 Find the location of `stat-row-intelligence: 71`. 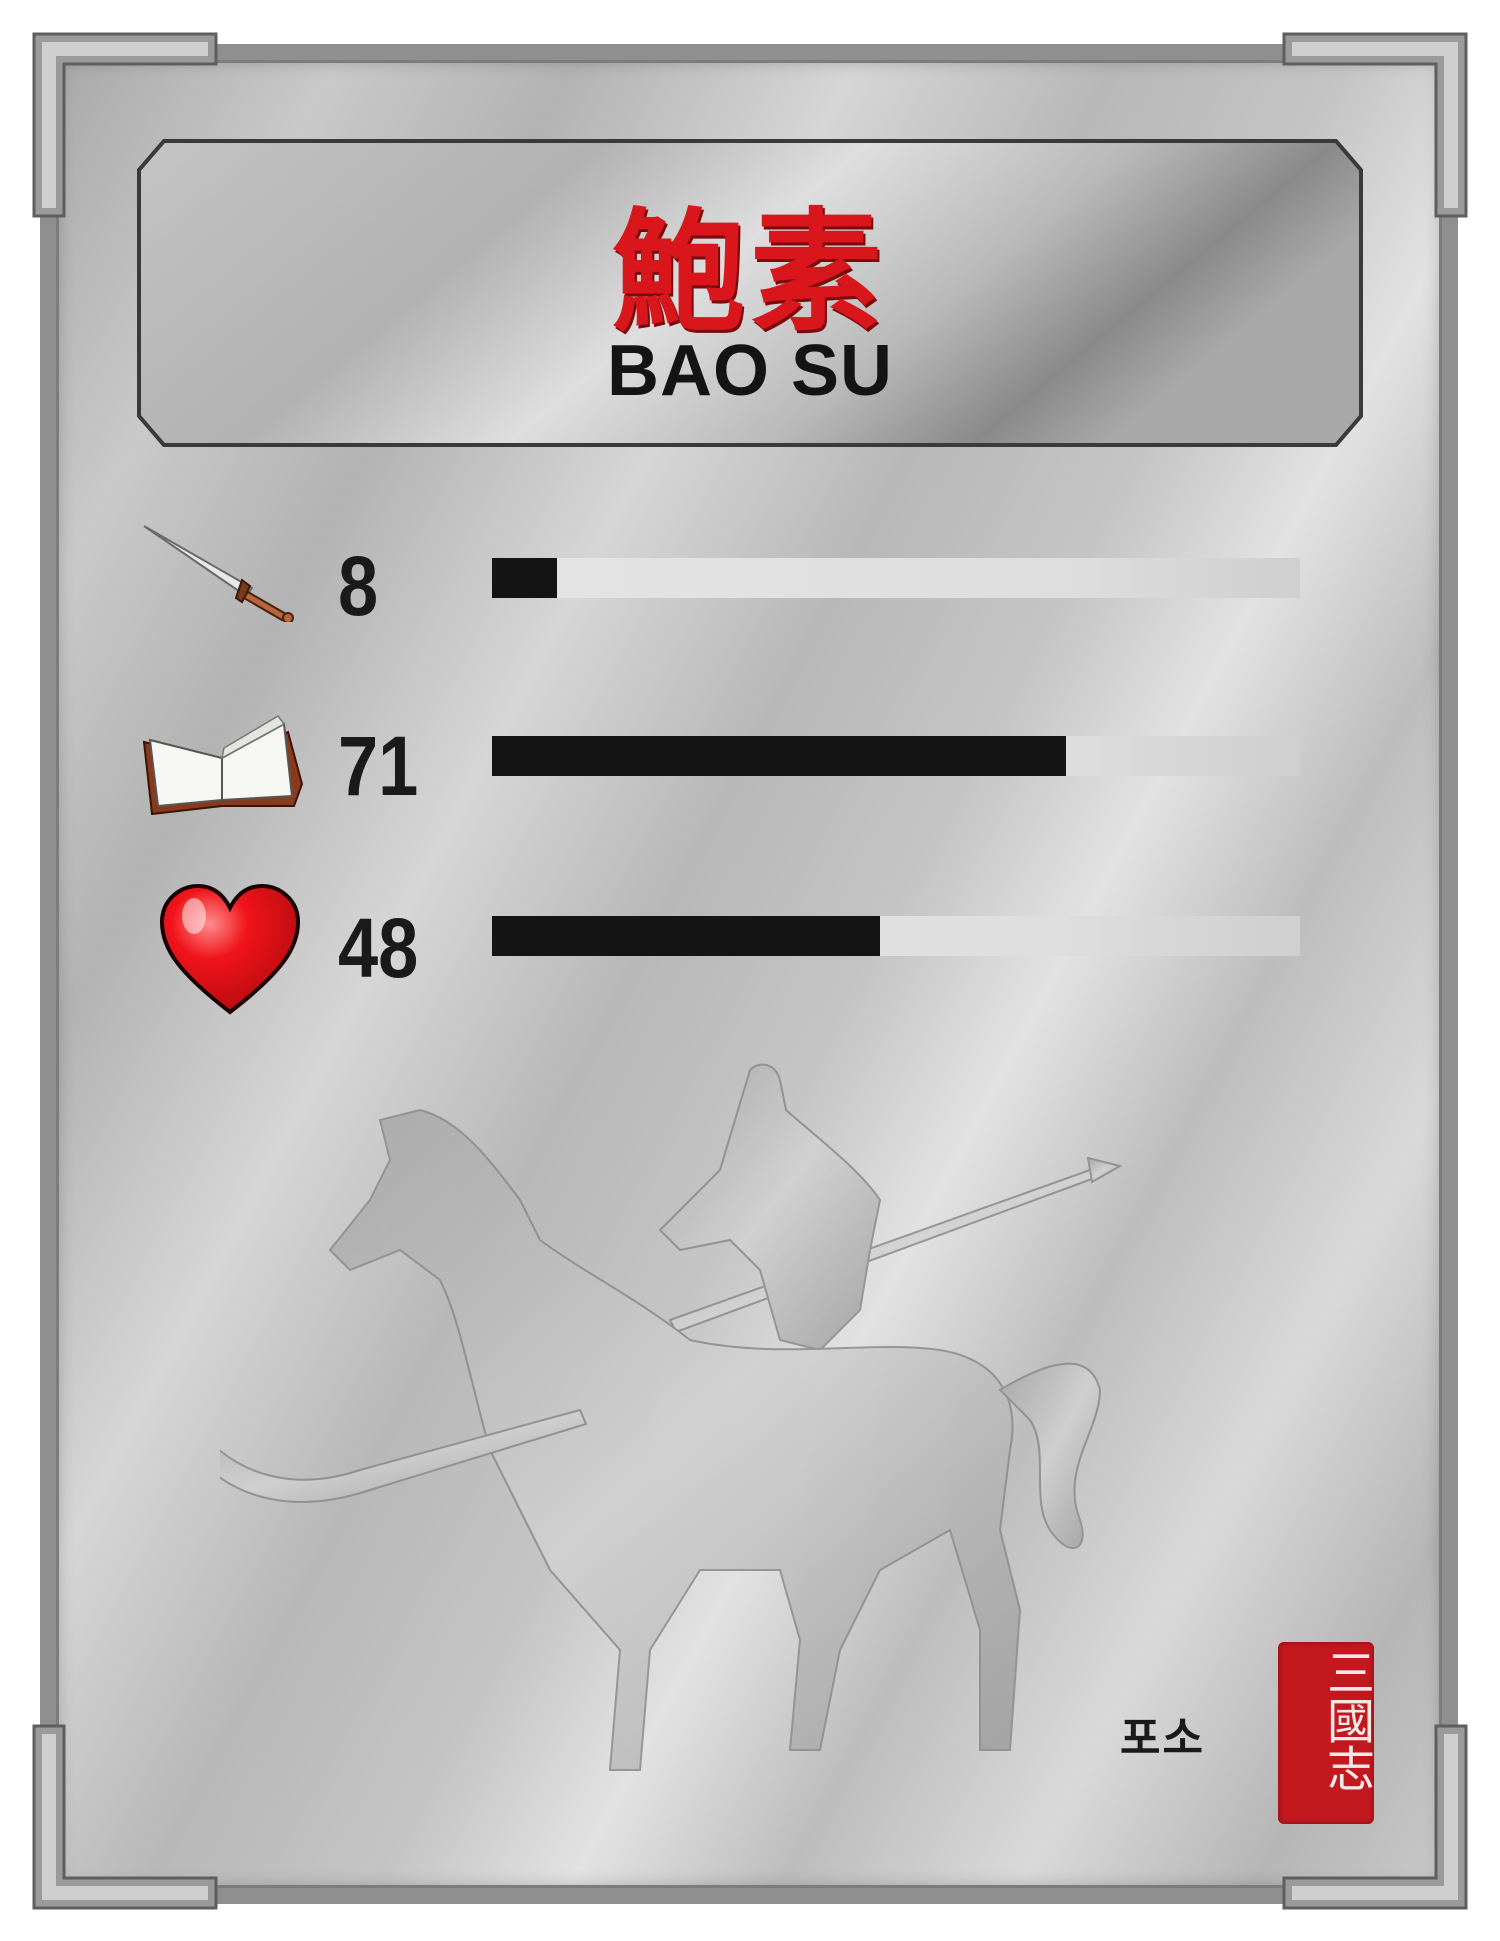

stat-row-intelligence: 71 is located at coordinates (750, 768).